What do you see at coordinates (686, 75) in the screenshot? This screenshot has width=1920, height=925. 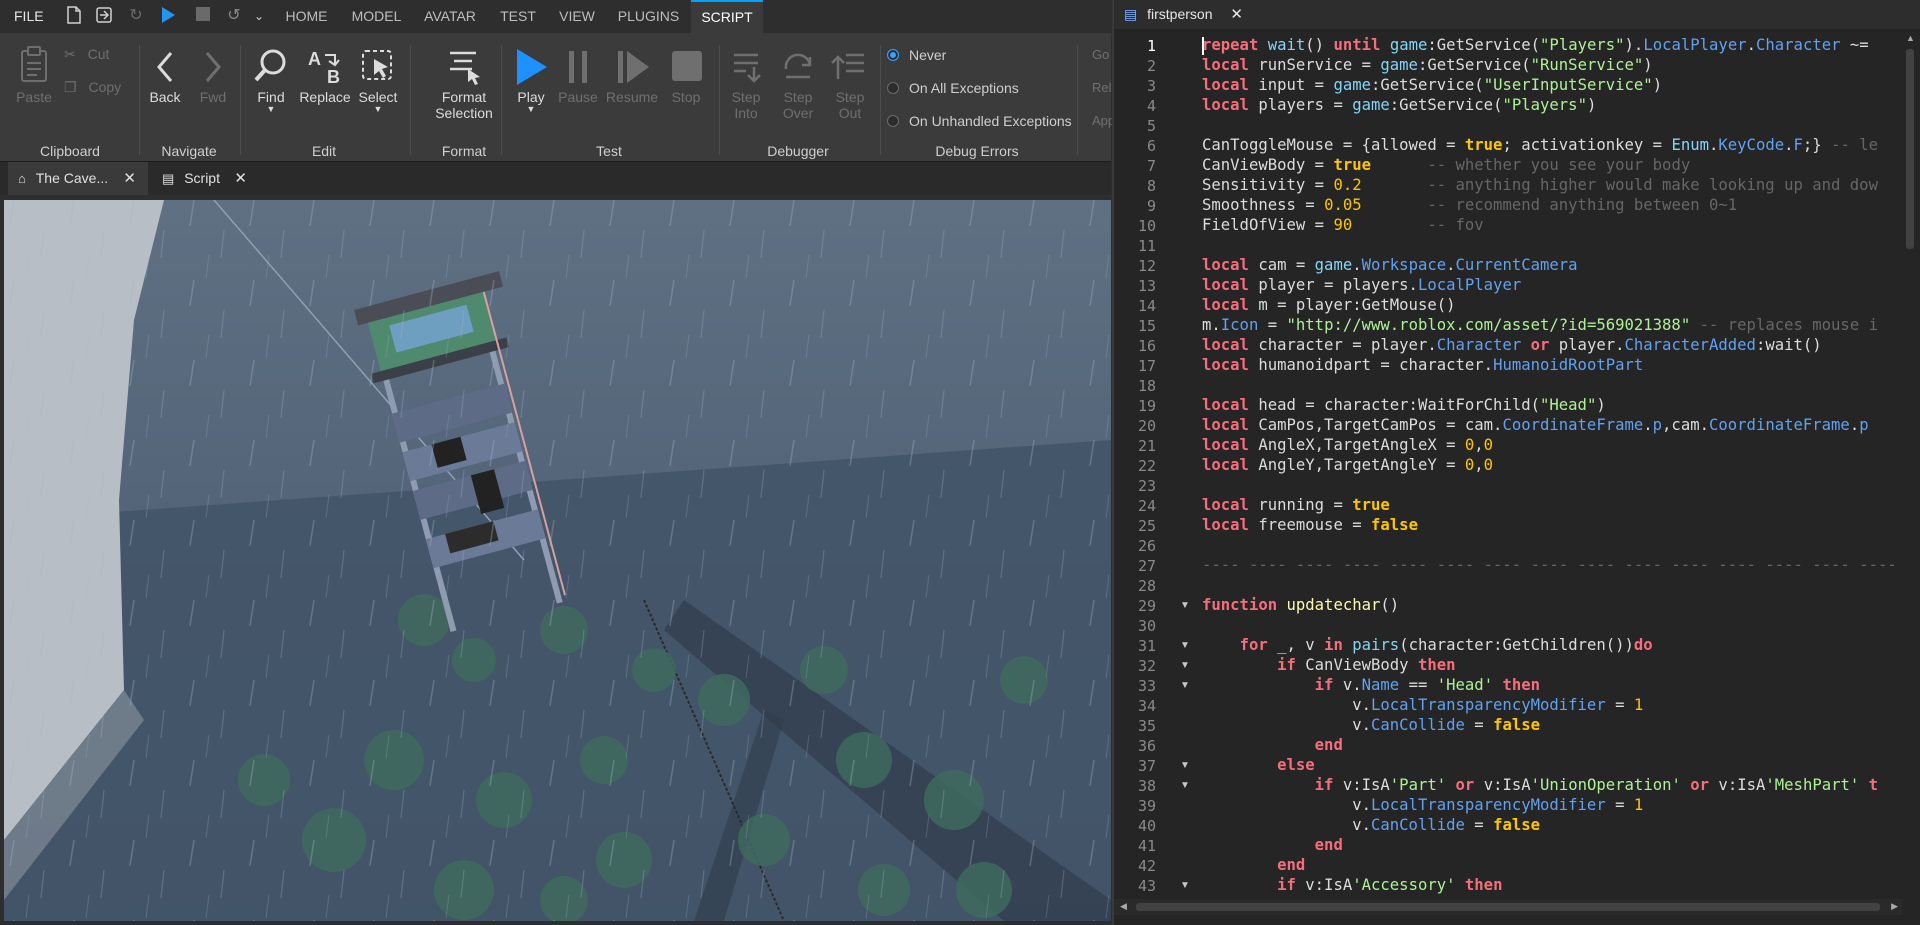 I see `stop-button: Stop` at bounding box center [686, 75].